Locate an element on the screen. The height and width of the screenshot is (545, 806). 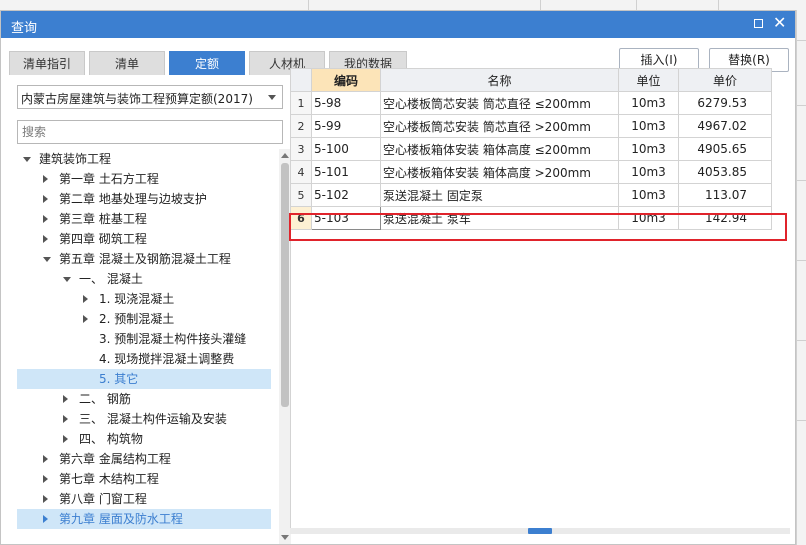
tree-item: 第一章 土石方工程 is located at coordinates (144, 179).